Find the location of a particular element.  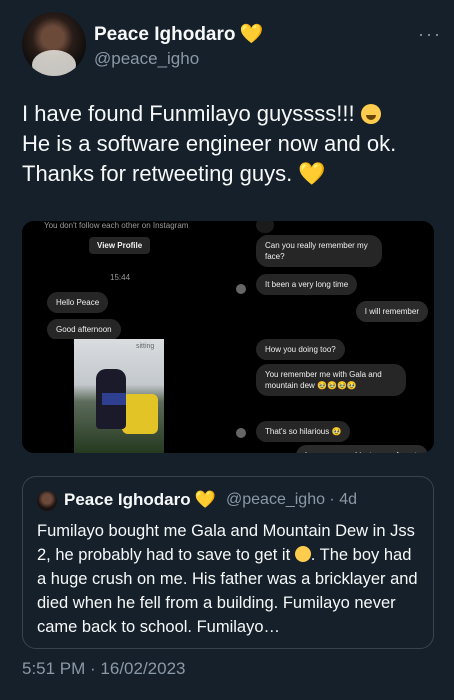

weary-face-icon is located at coordinates (370, 114).